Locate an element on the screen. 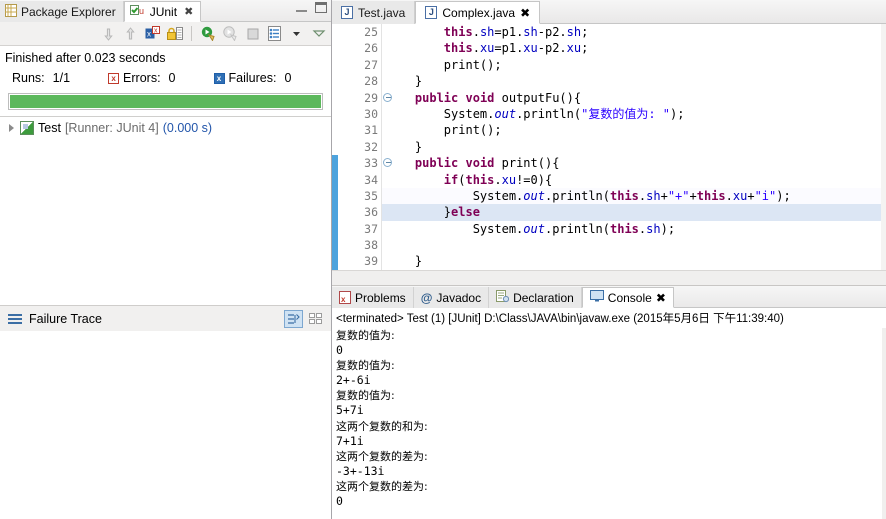 The width and height of the screenshot is (886, 519). tab-label: Package Explorer is located at coordinates (68, 11).